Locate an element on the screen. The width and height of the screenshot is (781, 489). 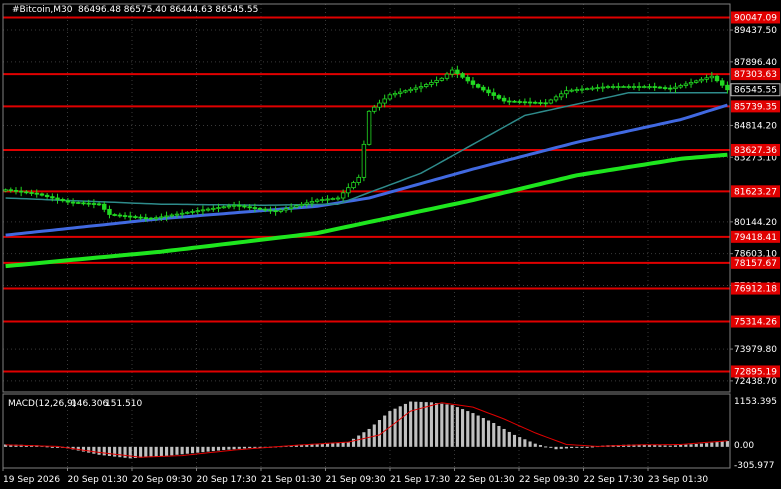
level-price-label: 90047.09 is located at coordinates (755, 18).